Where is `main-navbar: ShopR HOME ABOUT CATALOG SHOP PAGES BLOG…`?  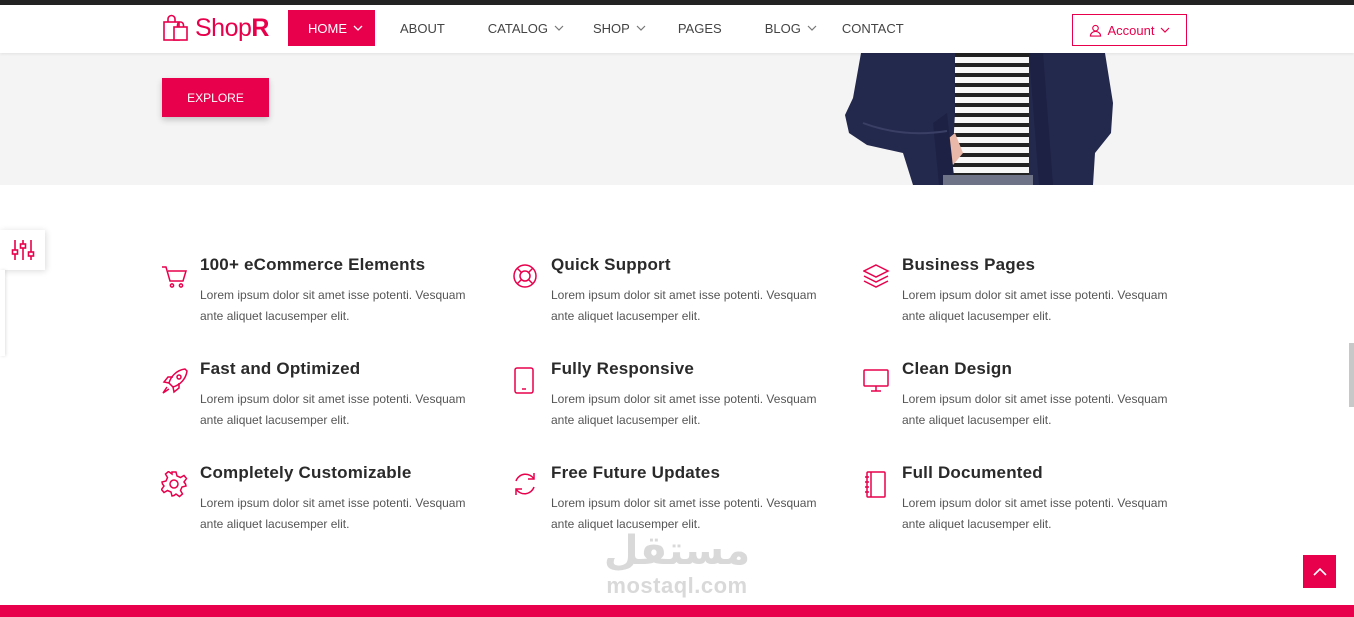
main-navbar: ShopR HOME ABOUT CATALOG SHOP PAGES BLOG… is located at coordinates (677, 29).